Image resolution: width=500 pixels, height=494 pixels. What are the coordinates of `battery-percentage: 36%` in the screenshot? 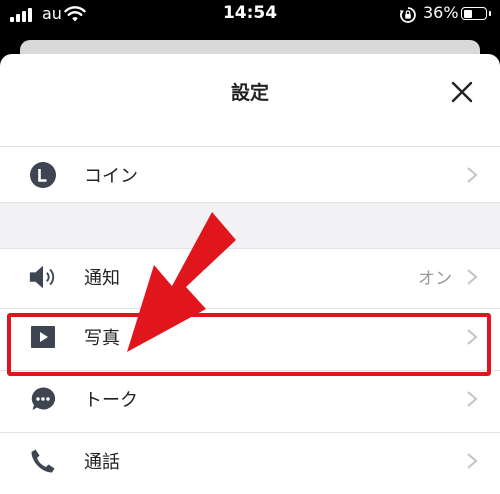 It's located at (441, 12).